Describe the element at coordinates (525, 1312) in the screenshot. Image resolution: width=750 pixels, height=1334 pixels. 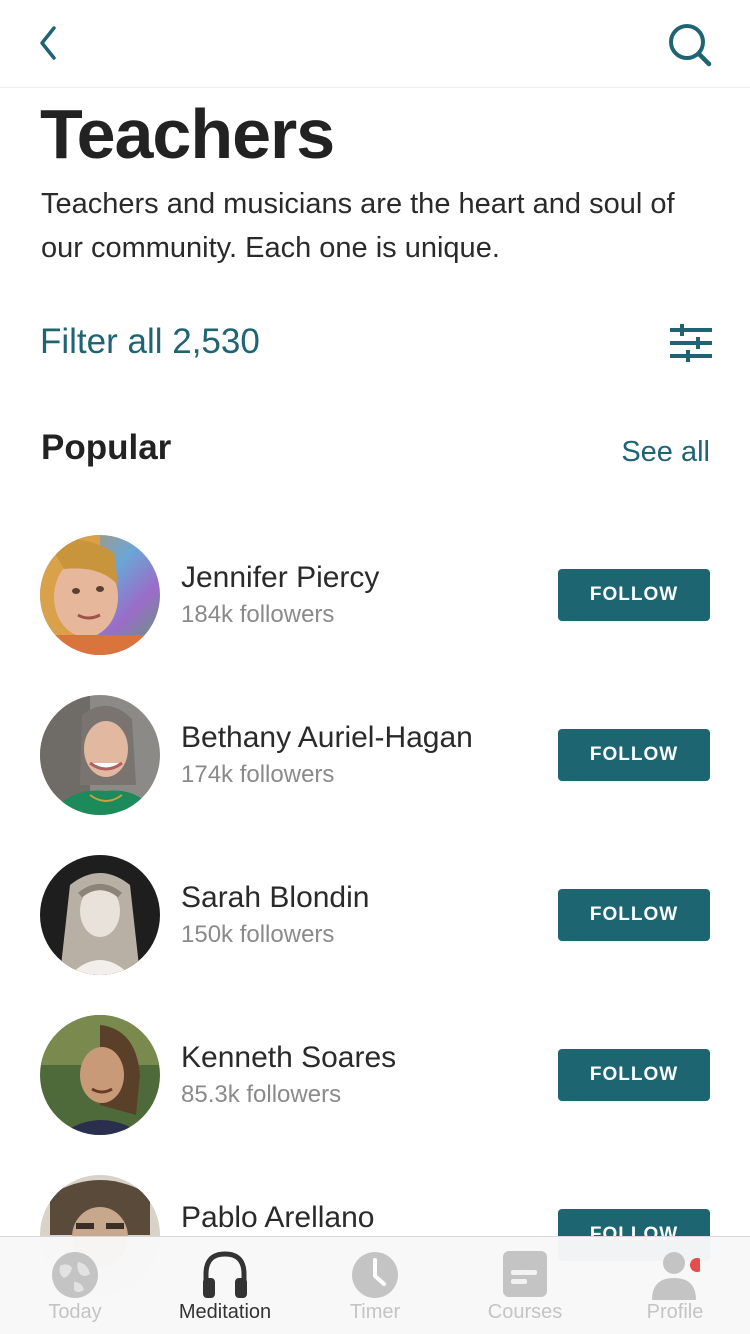
I see `tab-label: Courses` at that location.